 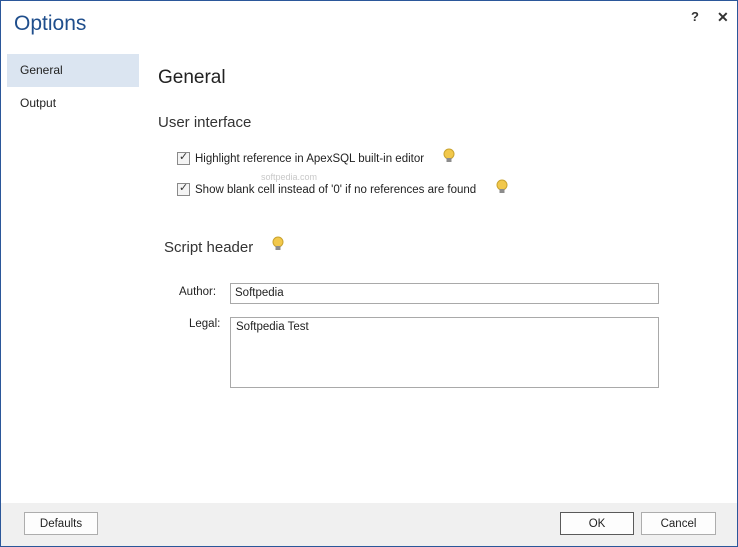 I want to click on script-header-heading: Script header, so click(x=209, y=247).